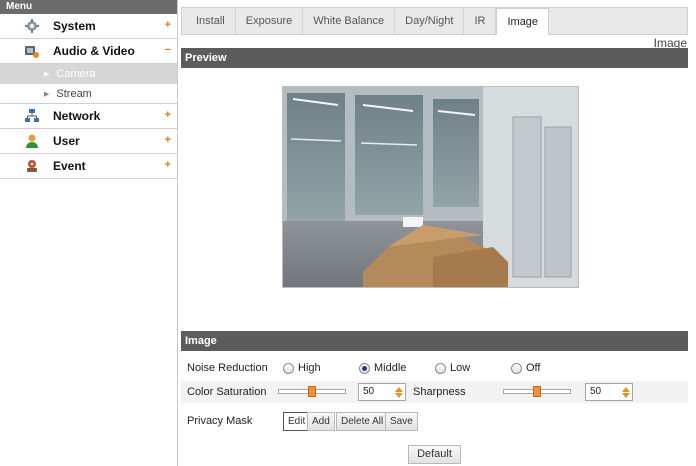  I want to click on tab-install: Install, so click(211, 21).